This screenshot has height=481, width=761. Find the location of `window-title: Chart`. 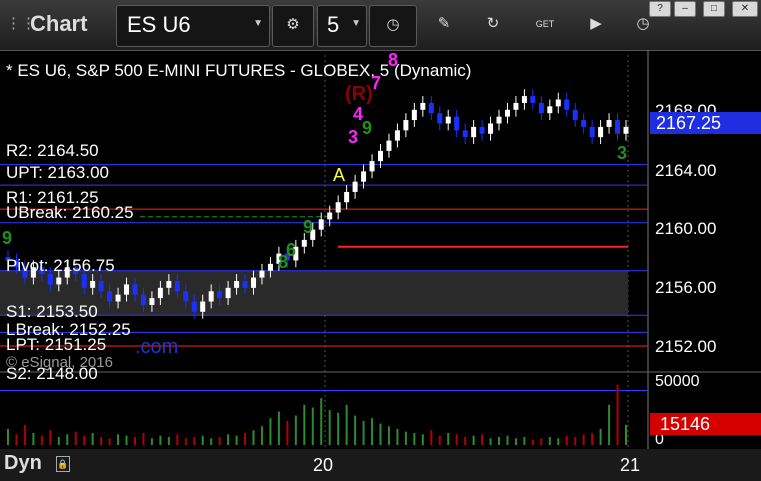

window-title: Chart is located at coordinates (59, 23).